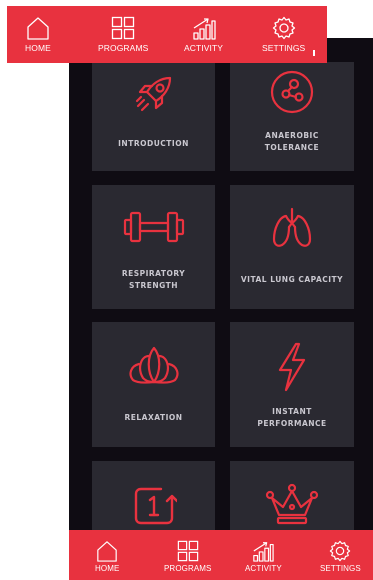  What do you see at coordinates (292, 141) in the screenshot?
I see `program-label: ANAEROBIC TOLERANCE` at bounding box center [292, 141].